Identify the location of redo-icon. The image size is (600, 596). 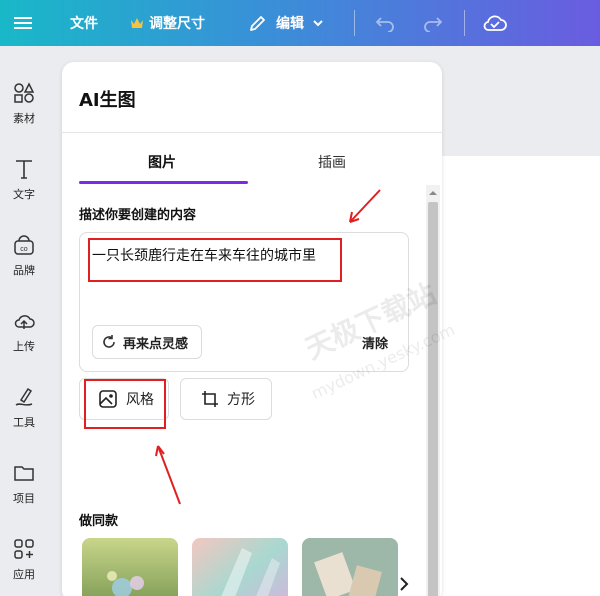
(433, 24).